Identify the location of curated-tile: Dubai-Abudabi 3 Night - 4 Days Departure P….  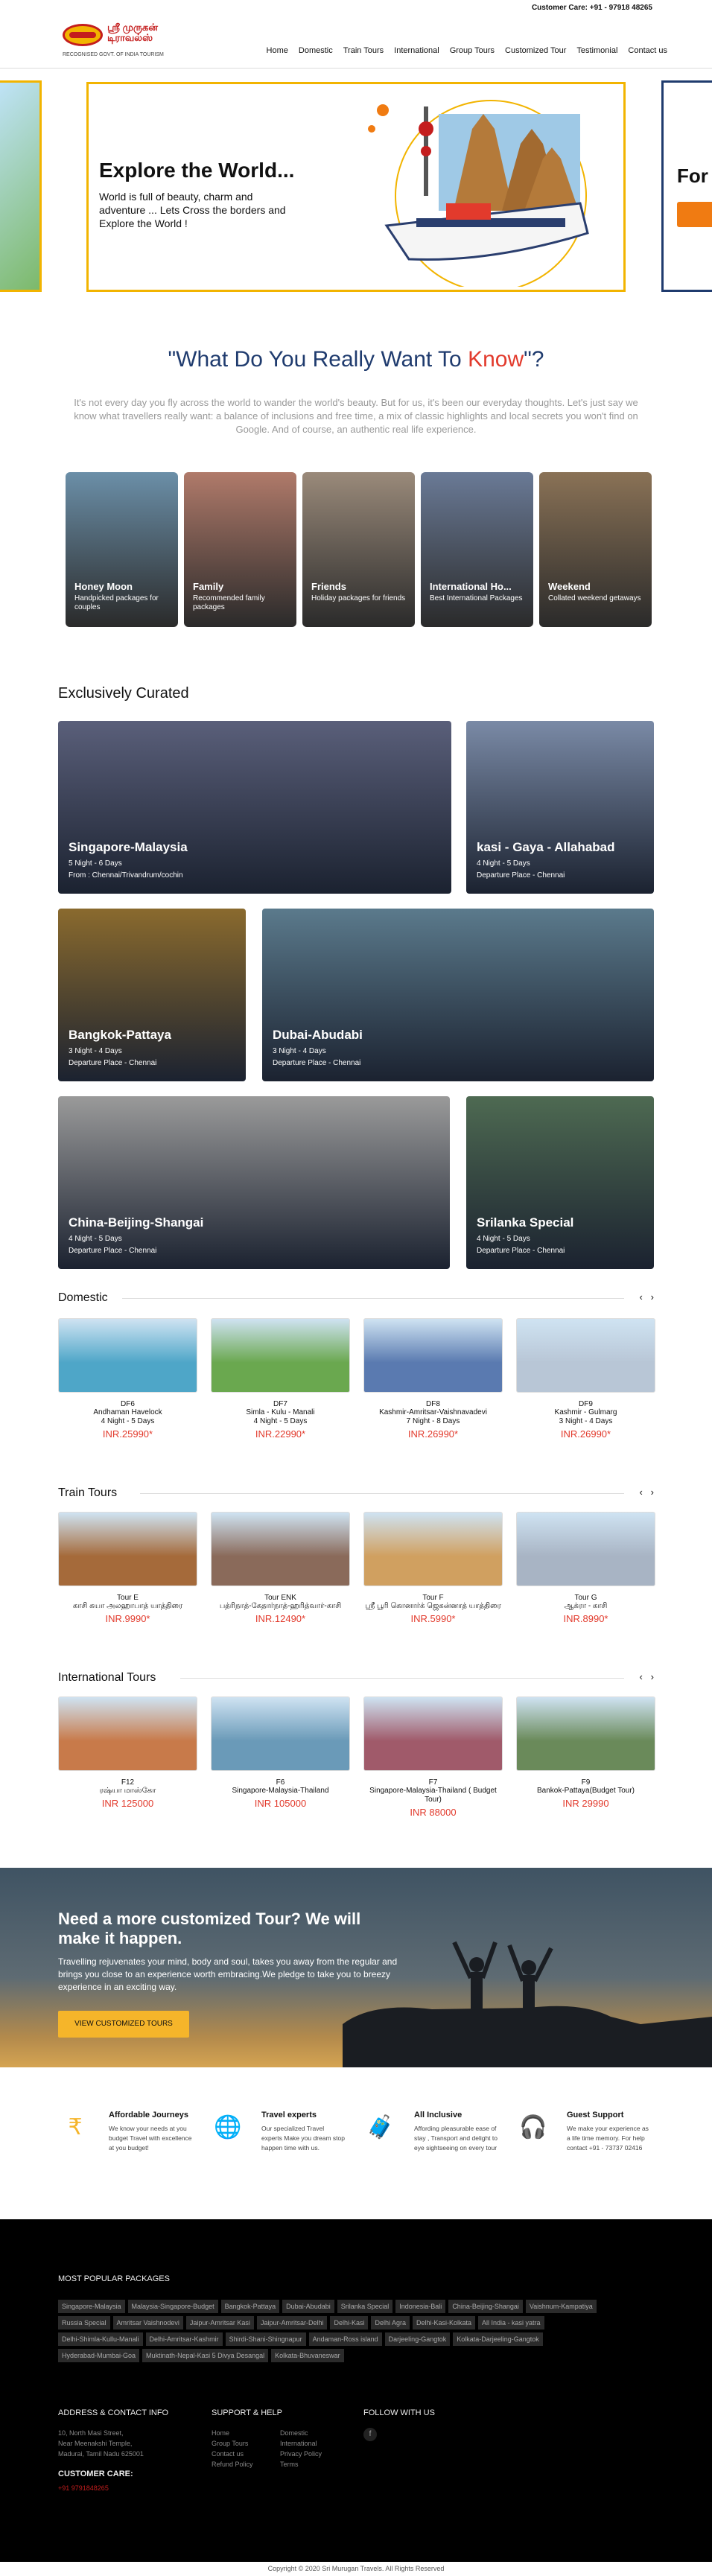
(458, 995).